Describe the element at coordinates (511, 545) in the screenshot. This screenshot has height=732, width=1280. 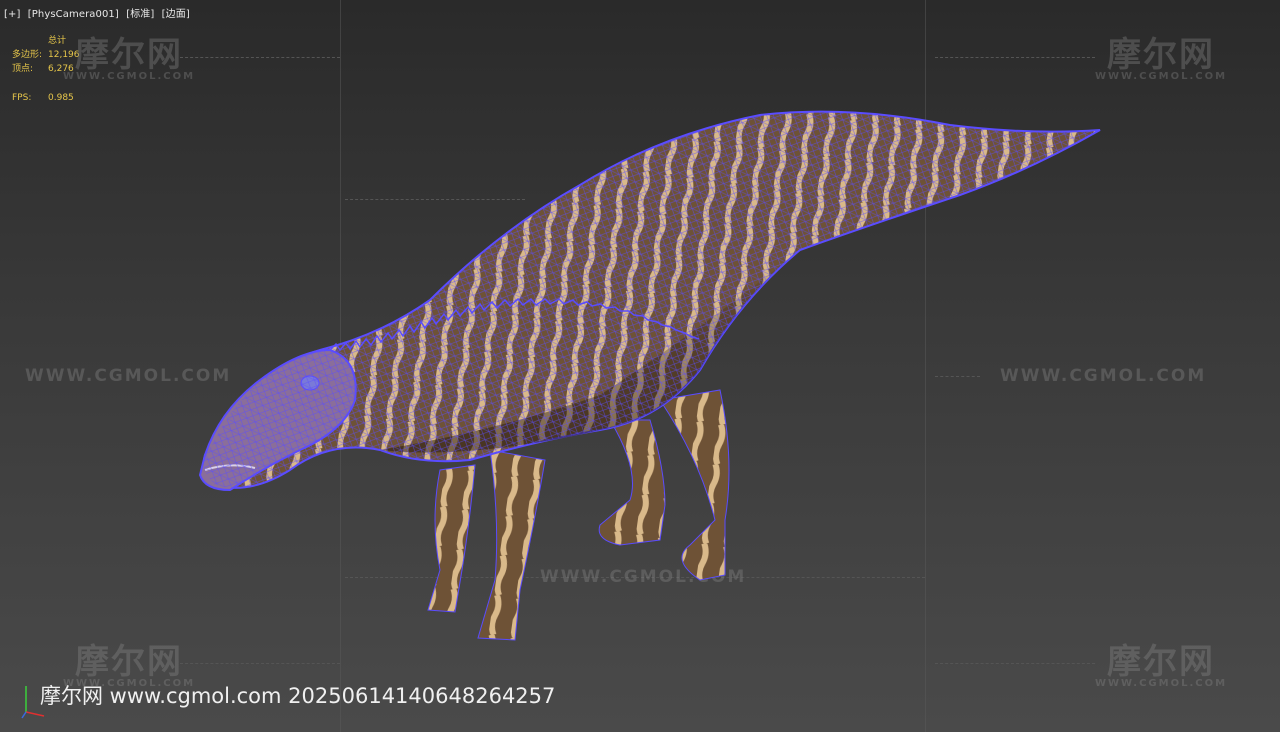
I see `front-leg-front` at that location.